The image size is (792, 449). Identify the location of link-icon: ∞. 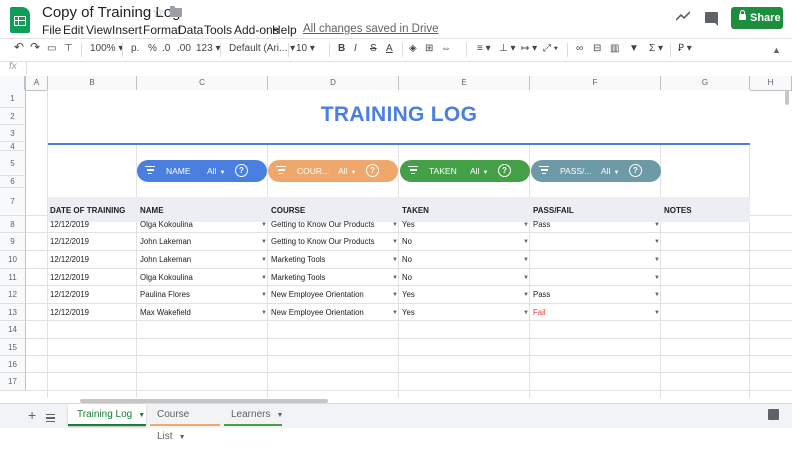
(579, 49).